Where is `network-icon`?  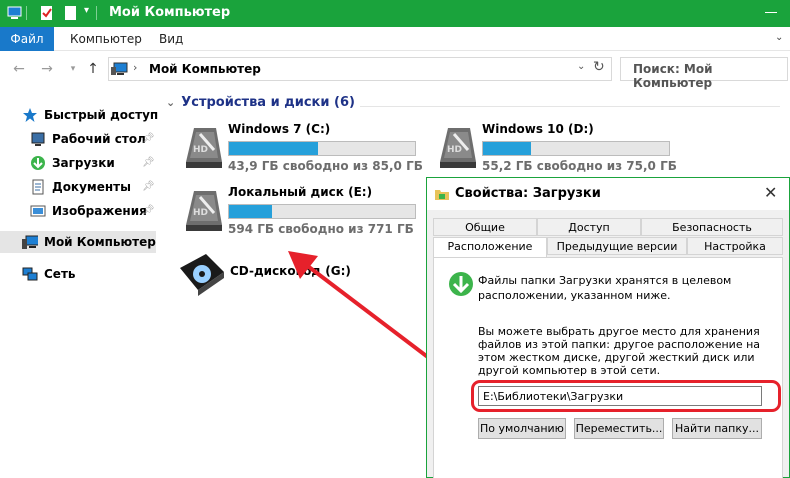
network-icon is located at coordinates (30, 274).